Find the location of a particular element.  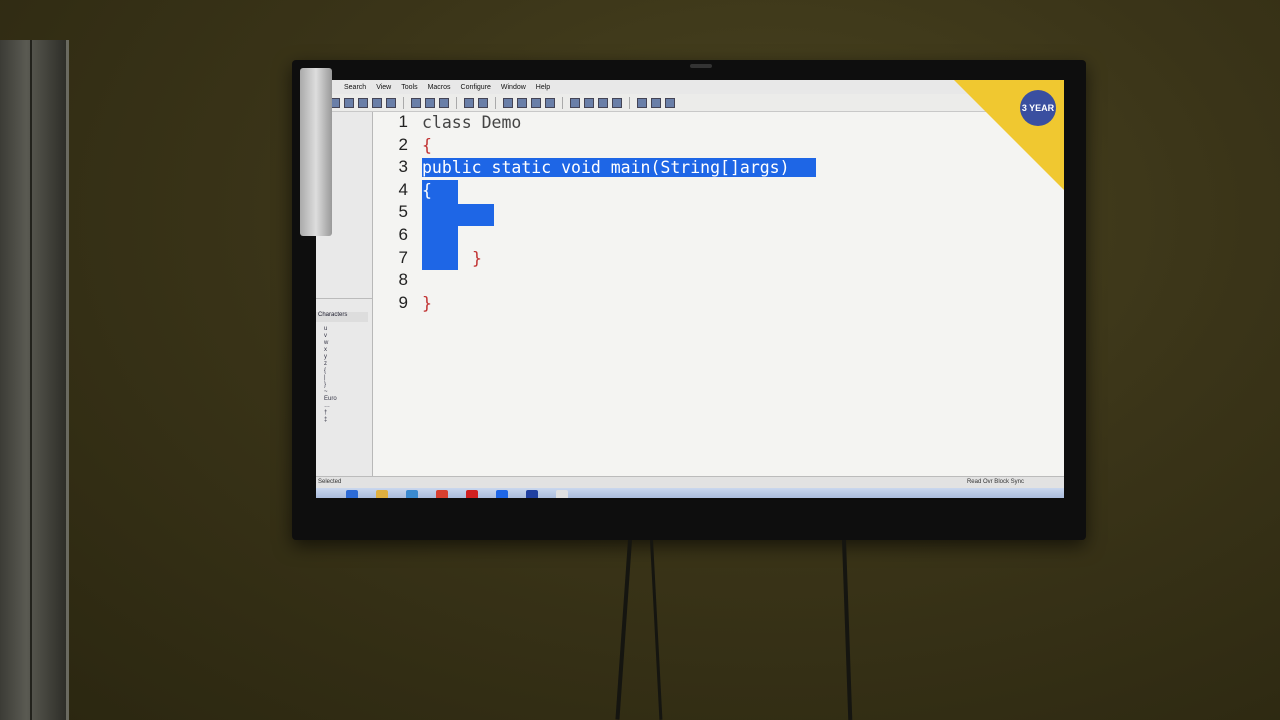

char-item: Euro is located at coordinates (330, 399).